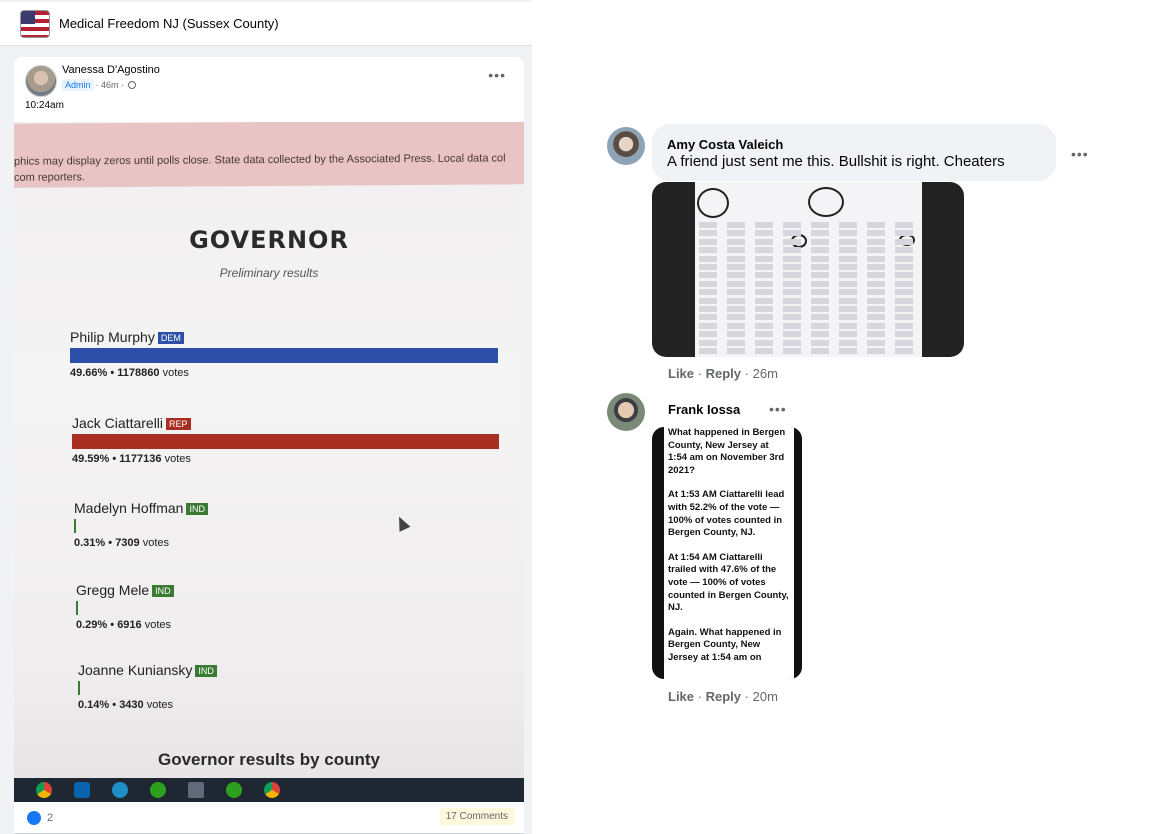 The height and width of the screenshot is (834, 1167). What do you see at coordinates (90, 543) in the screenshot?
I see `vote-percent: 0.31%` at bounding box center [90, 543].